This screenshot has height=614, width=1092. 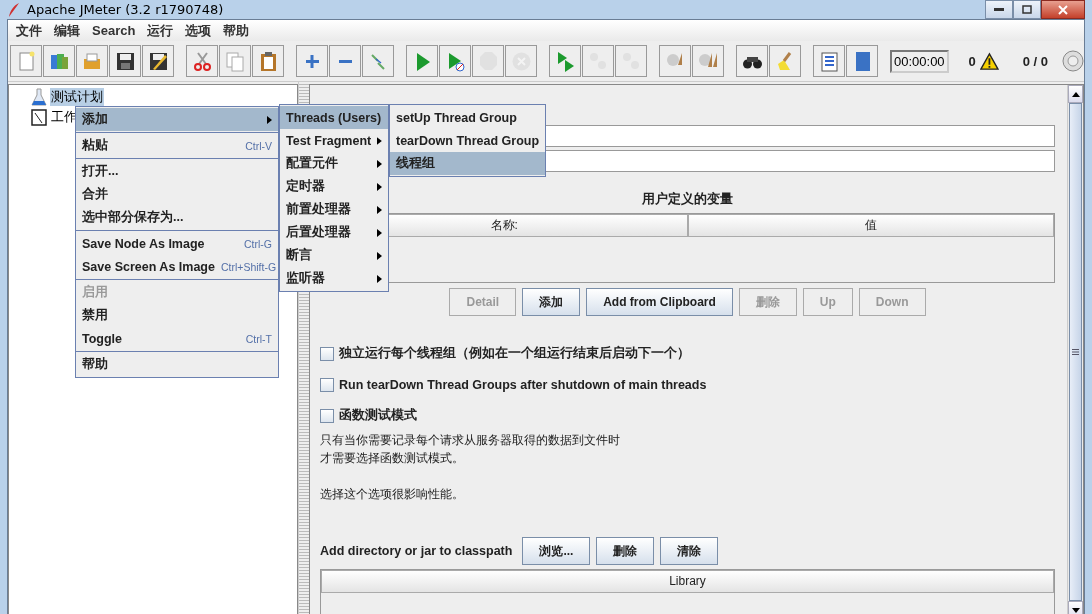 I want to click on menu-item: 添加, so click(x=177, y=119).